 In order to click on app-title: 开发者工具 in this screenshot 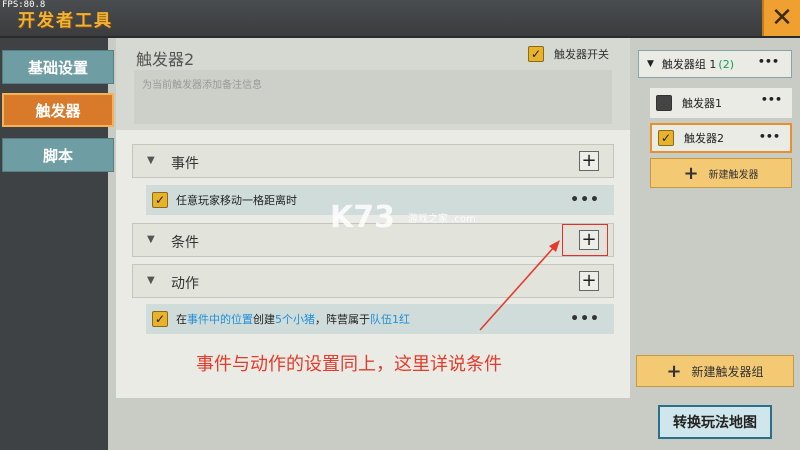, I will do `click(65, 21)`.